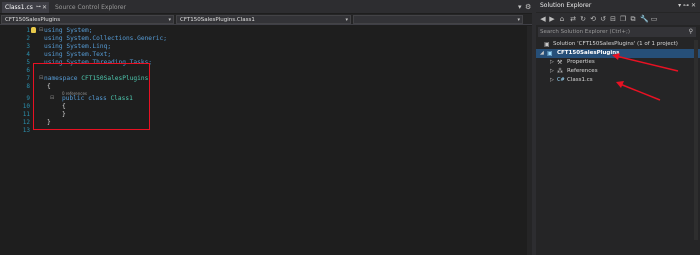 The width and height of the screenshot is (700, 255). I want to click on csharp-project-icon: ▣, so click(550, 53).